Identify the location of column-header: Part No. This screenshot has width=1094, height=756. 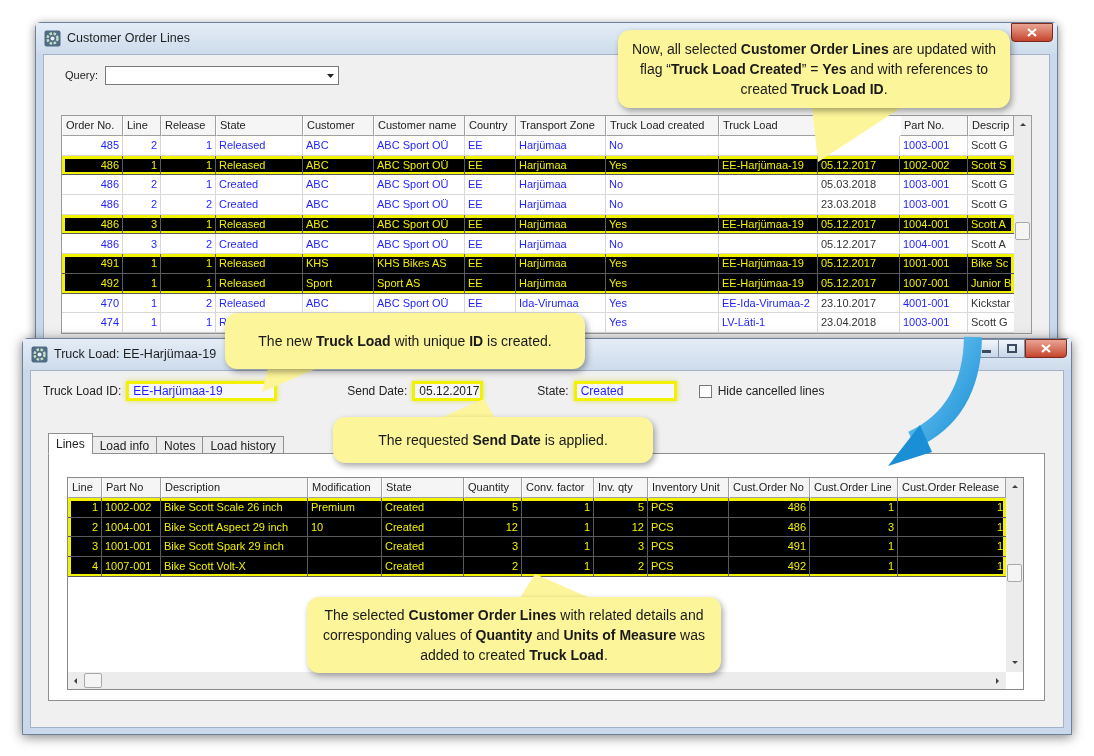
(131, 488).